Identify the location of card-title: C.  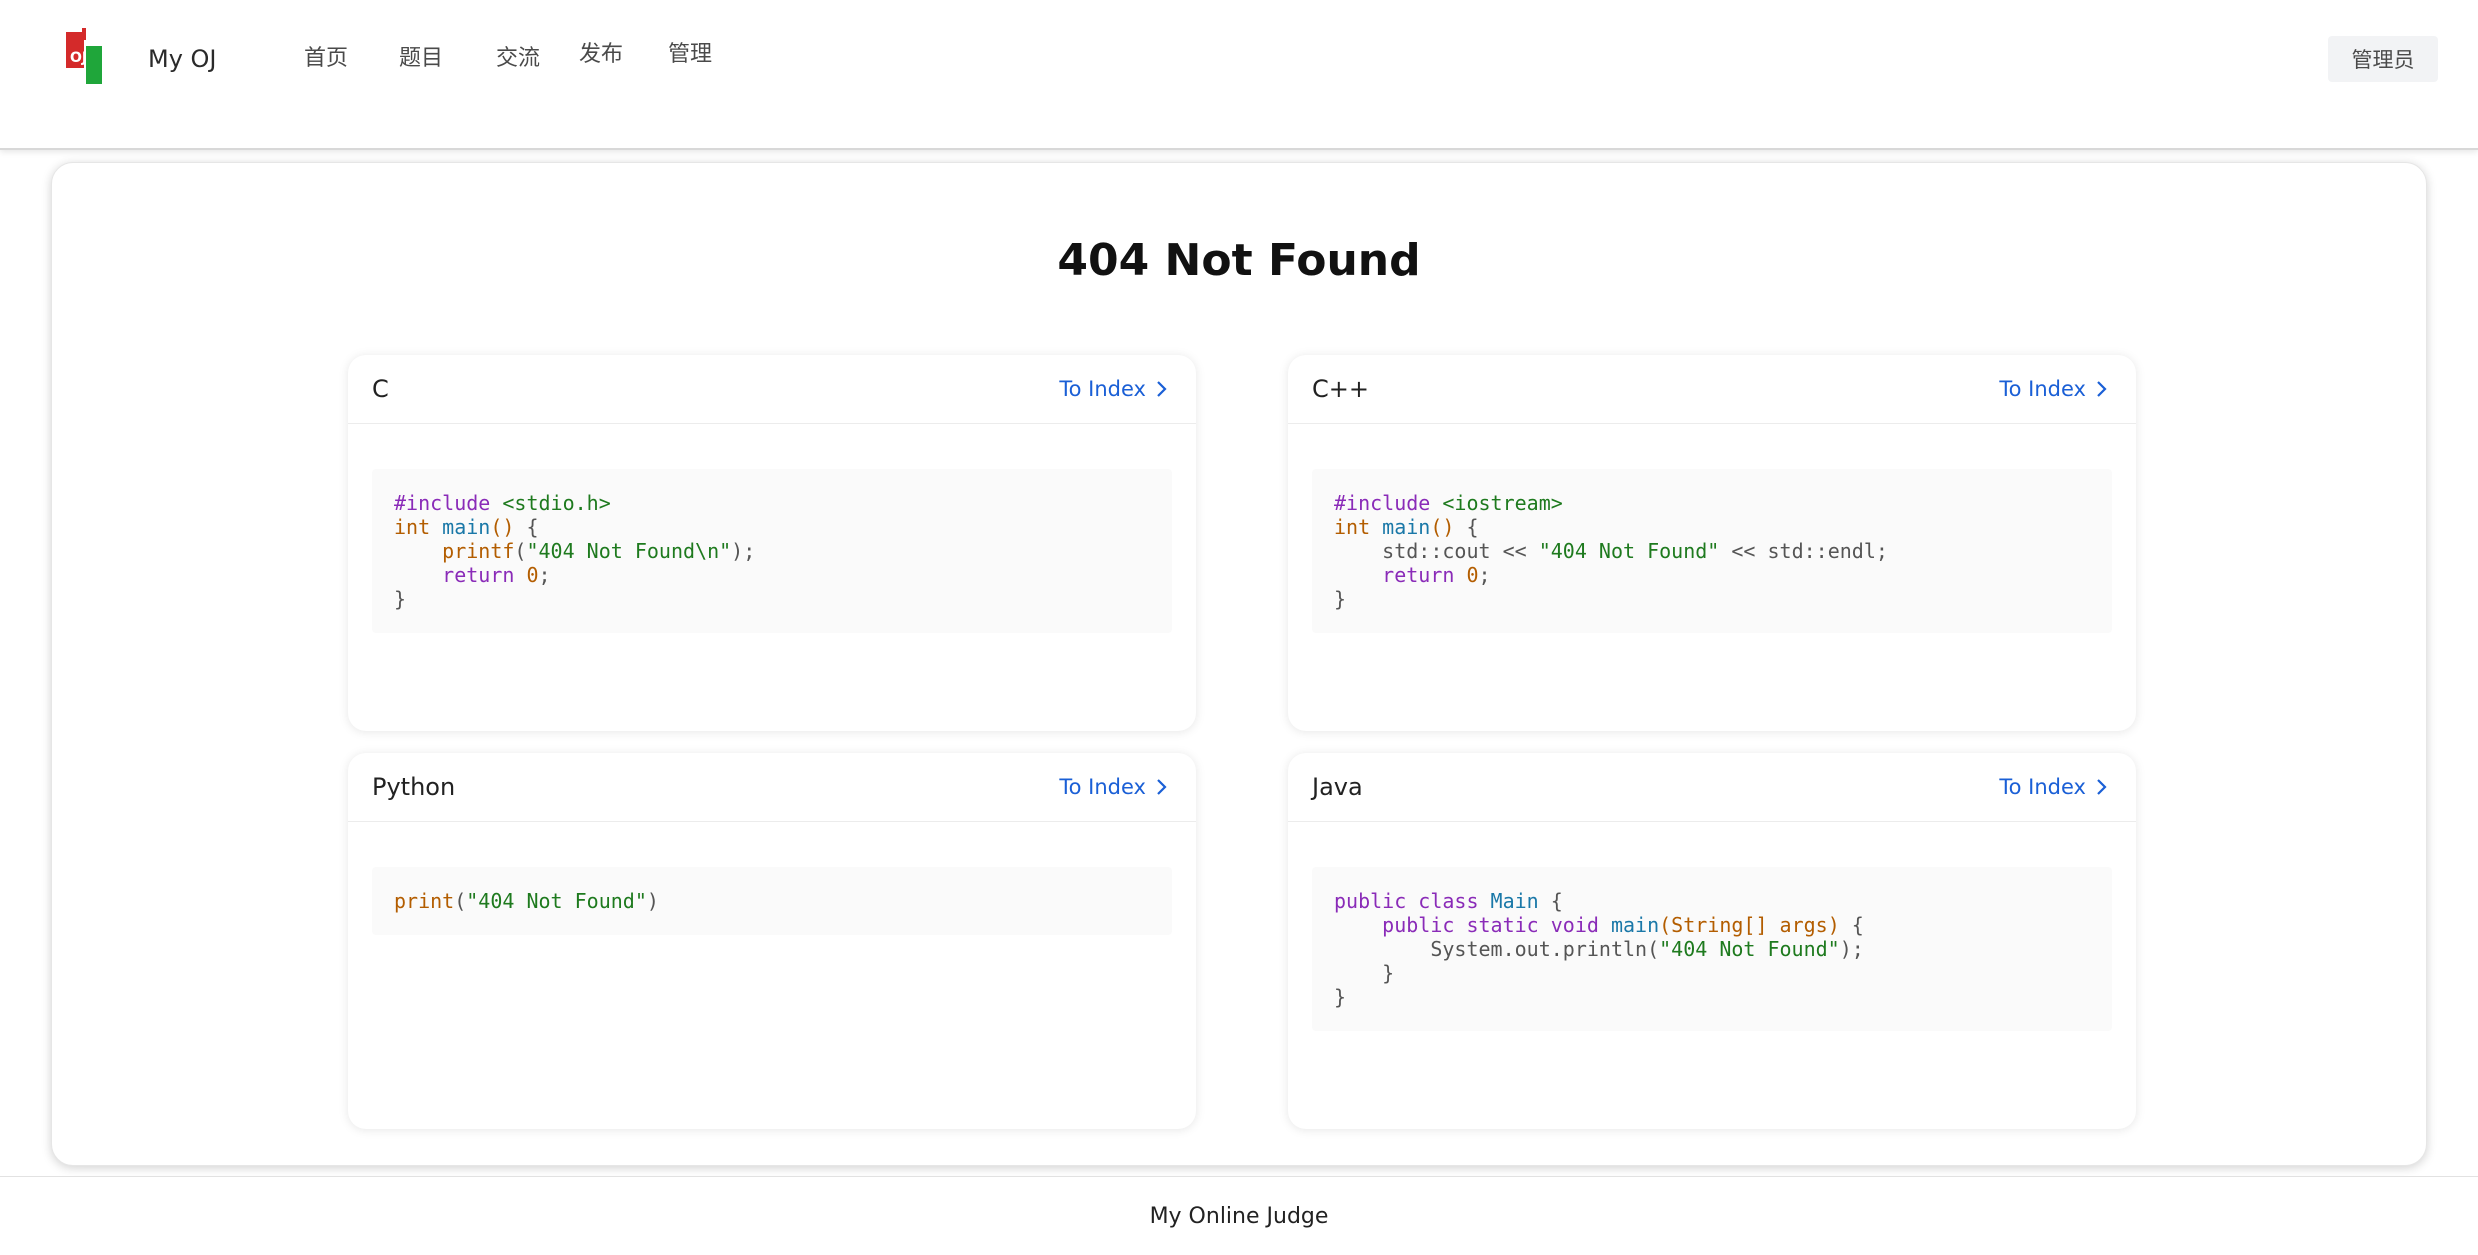
(380, 389).